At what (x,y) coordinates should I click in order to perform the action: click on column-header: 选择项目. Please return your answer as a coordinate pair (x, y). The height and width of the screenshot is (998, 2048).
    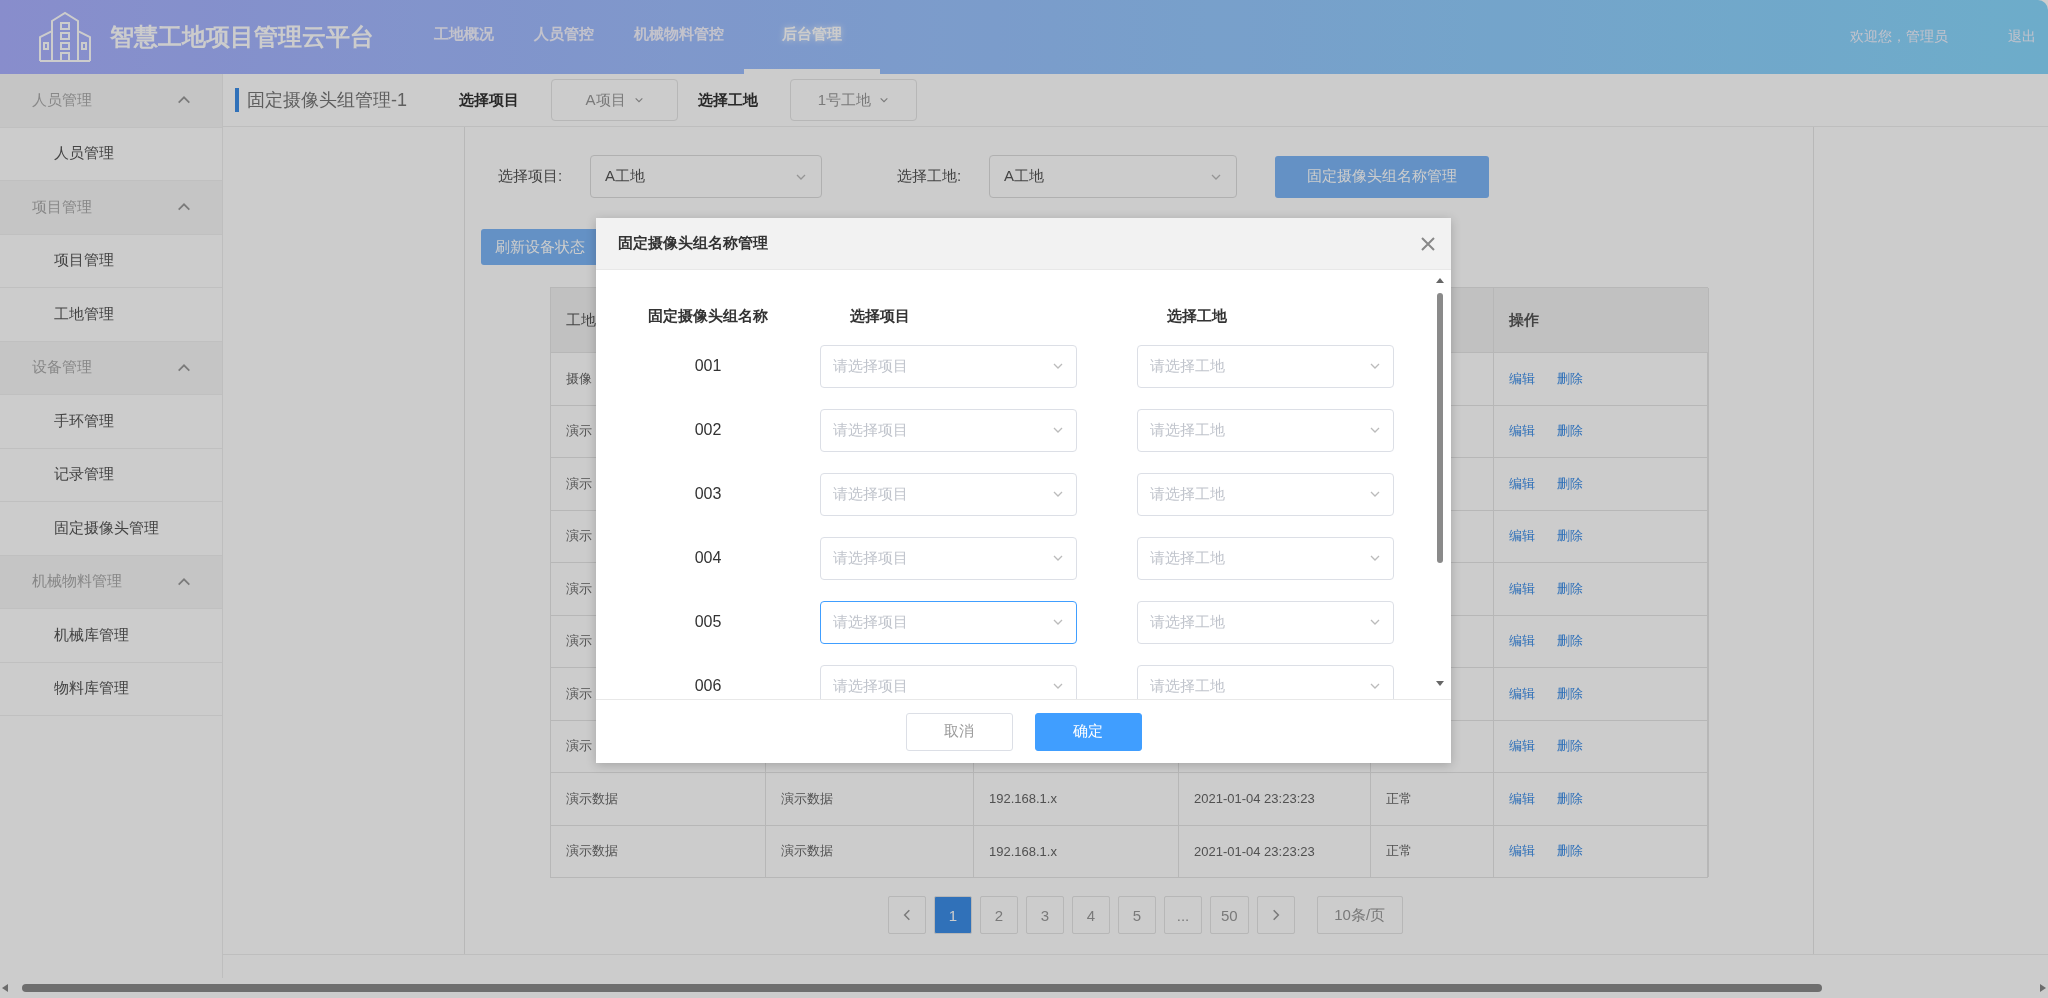
    Looking at the image, I should click on (879, 316).